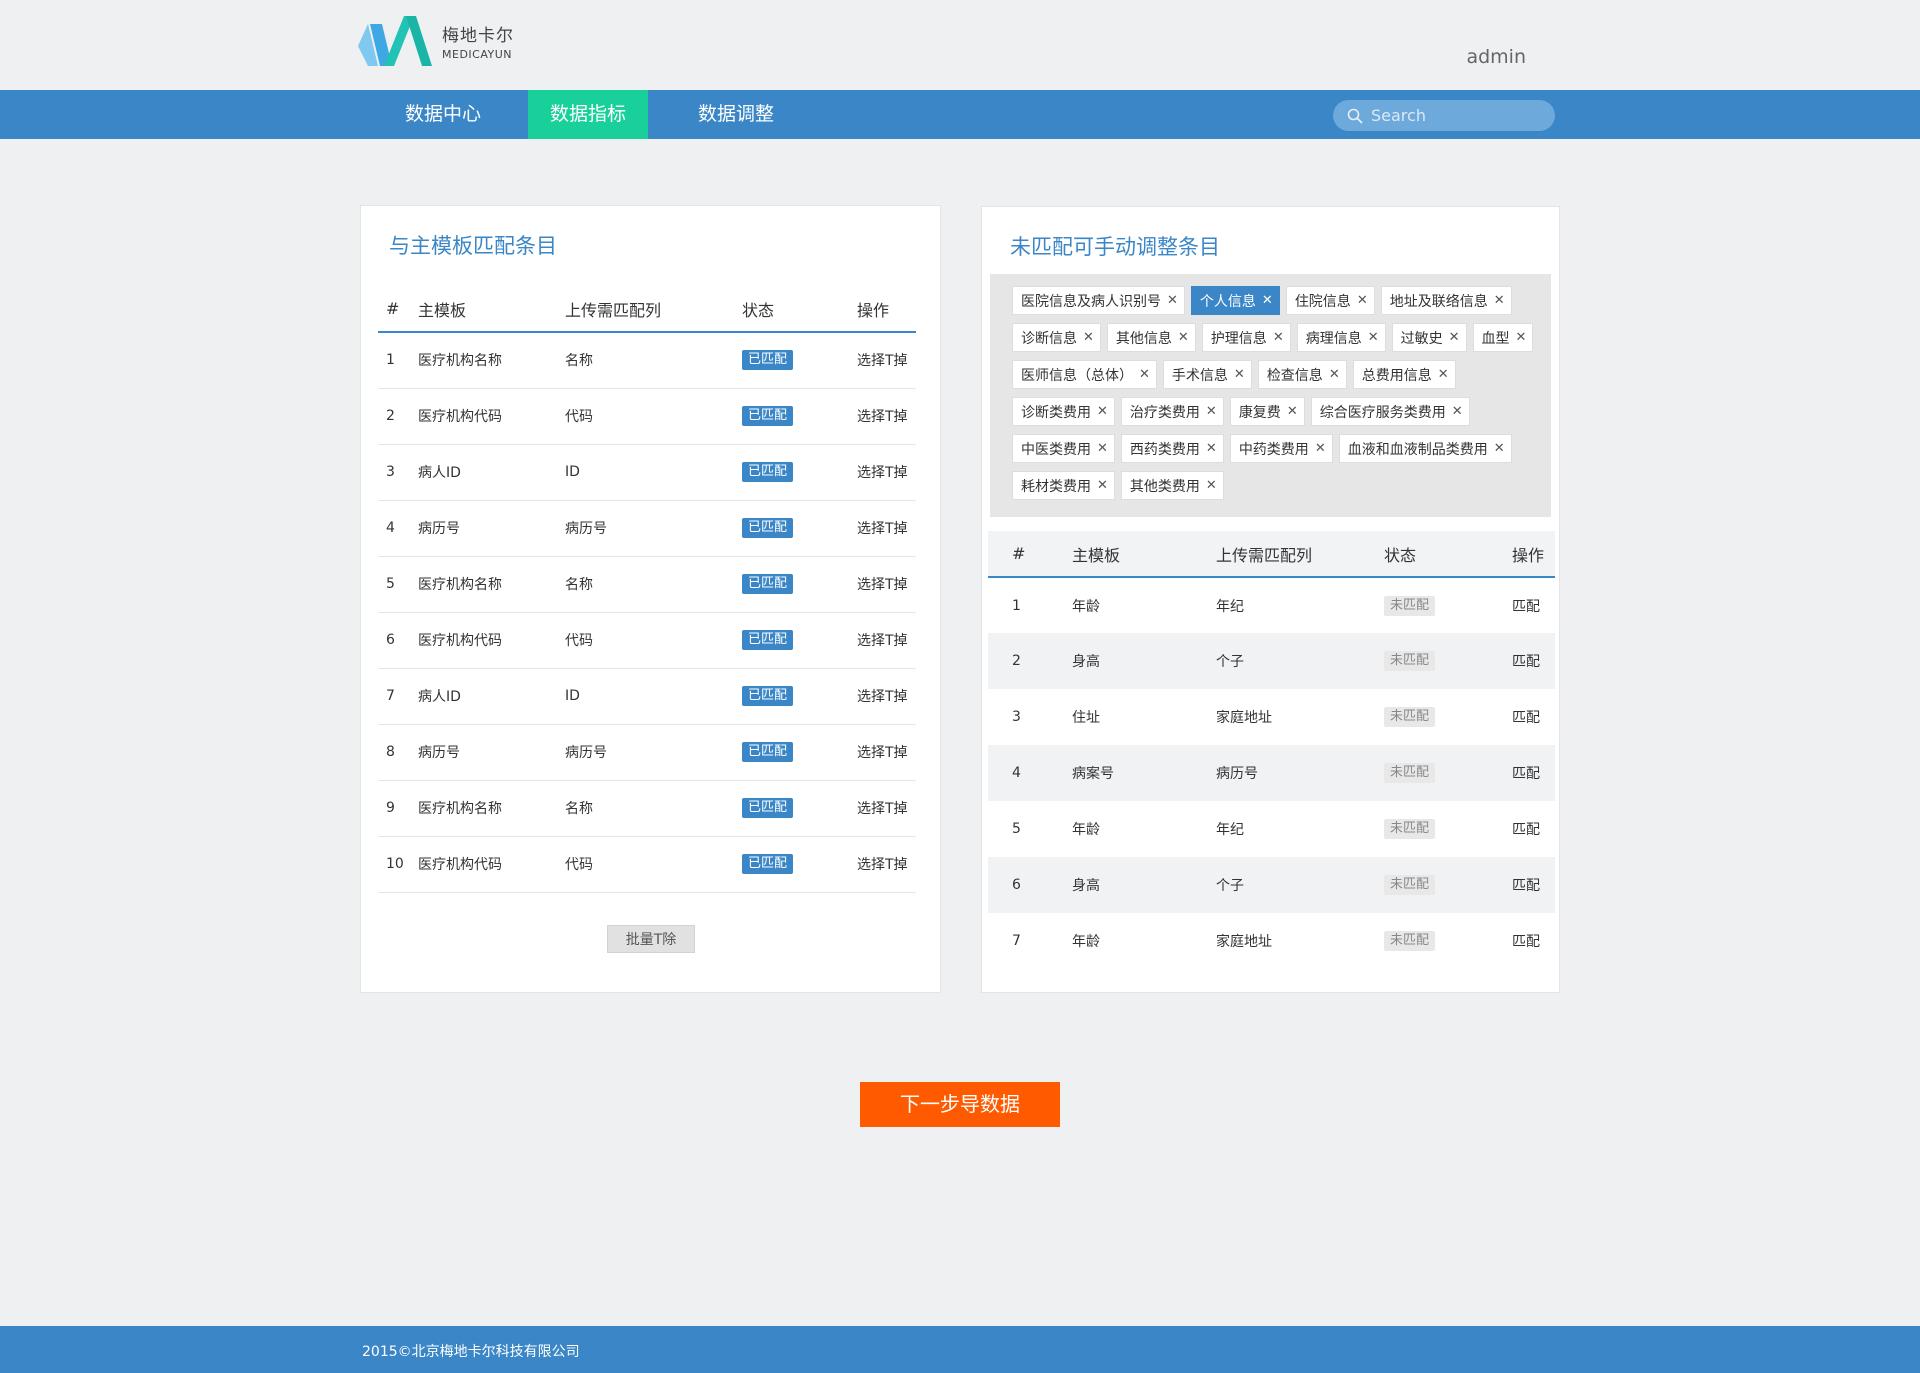 This screenshot has height=1373, width=1920. Describe the element at coordinates (736, 114) in the screenshot. I see `nav-item-data-adjust: 数据调整` at that location.